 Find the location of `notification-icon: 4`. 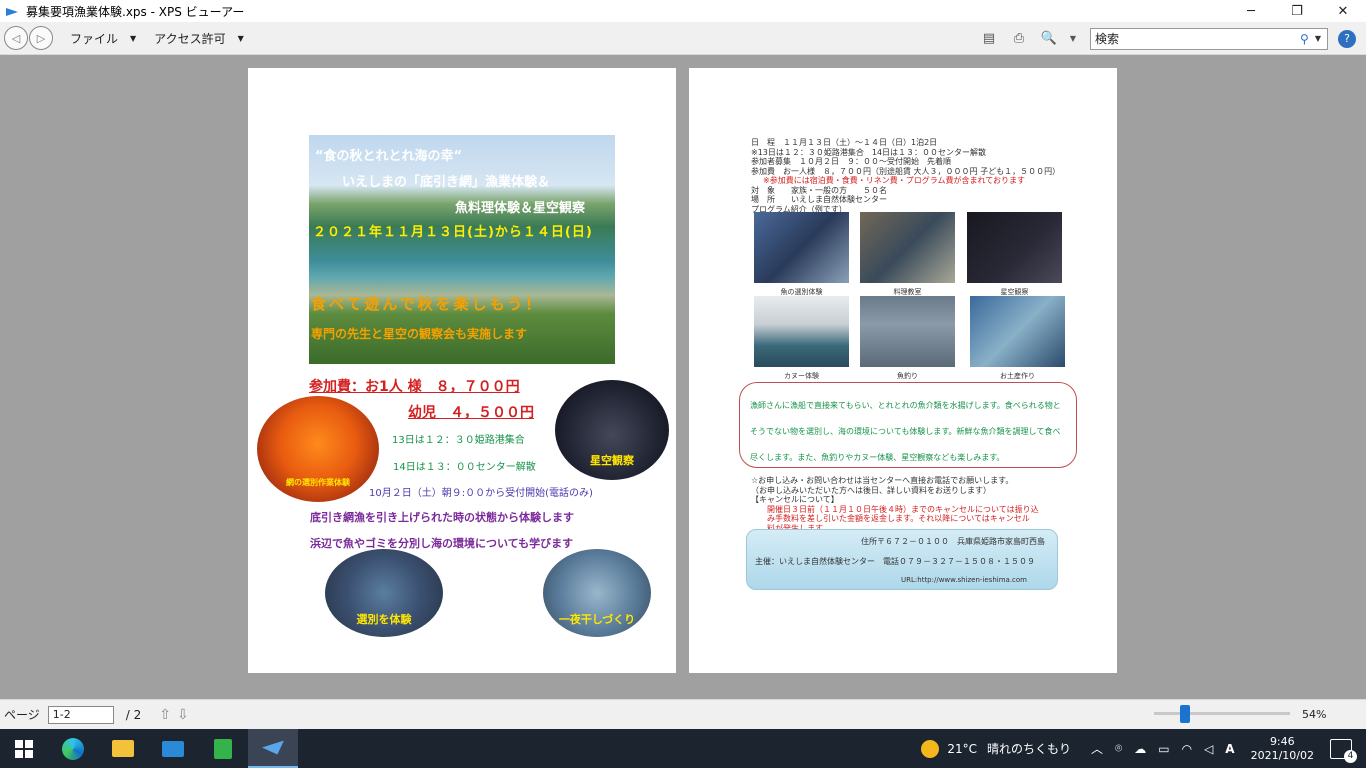

notification-icon: 4 is located at coordinates (1343, 750).